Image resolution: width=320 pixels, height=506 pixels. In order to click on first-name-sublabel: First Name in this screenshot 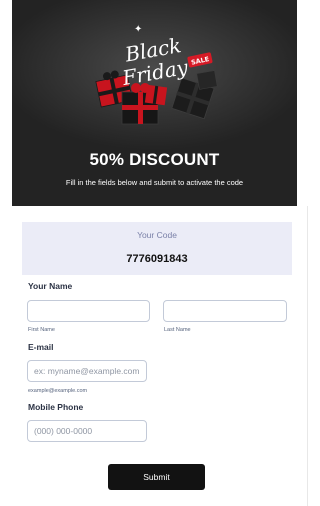, I will do `click(41, 330)`.